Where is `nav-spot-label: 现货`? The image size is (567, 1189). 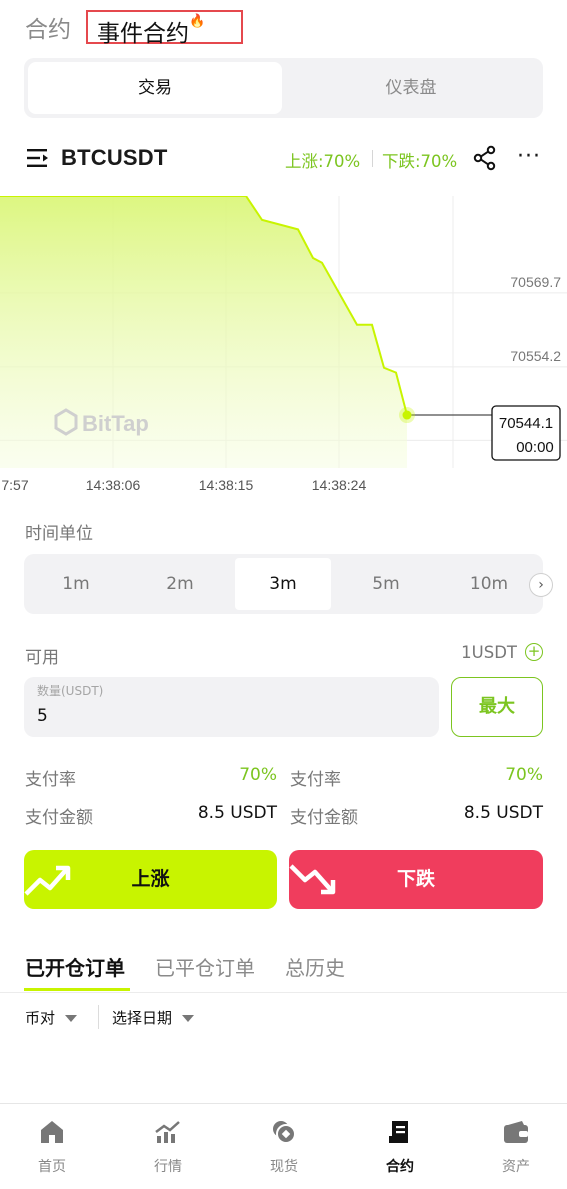 nav-spot-label: 现货 is located at coordinates (284, 1167).